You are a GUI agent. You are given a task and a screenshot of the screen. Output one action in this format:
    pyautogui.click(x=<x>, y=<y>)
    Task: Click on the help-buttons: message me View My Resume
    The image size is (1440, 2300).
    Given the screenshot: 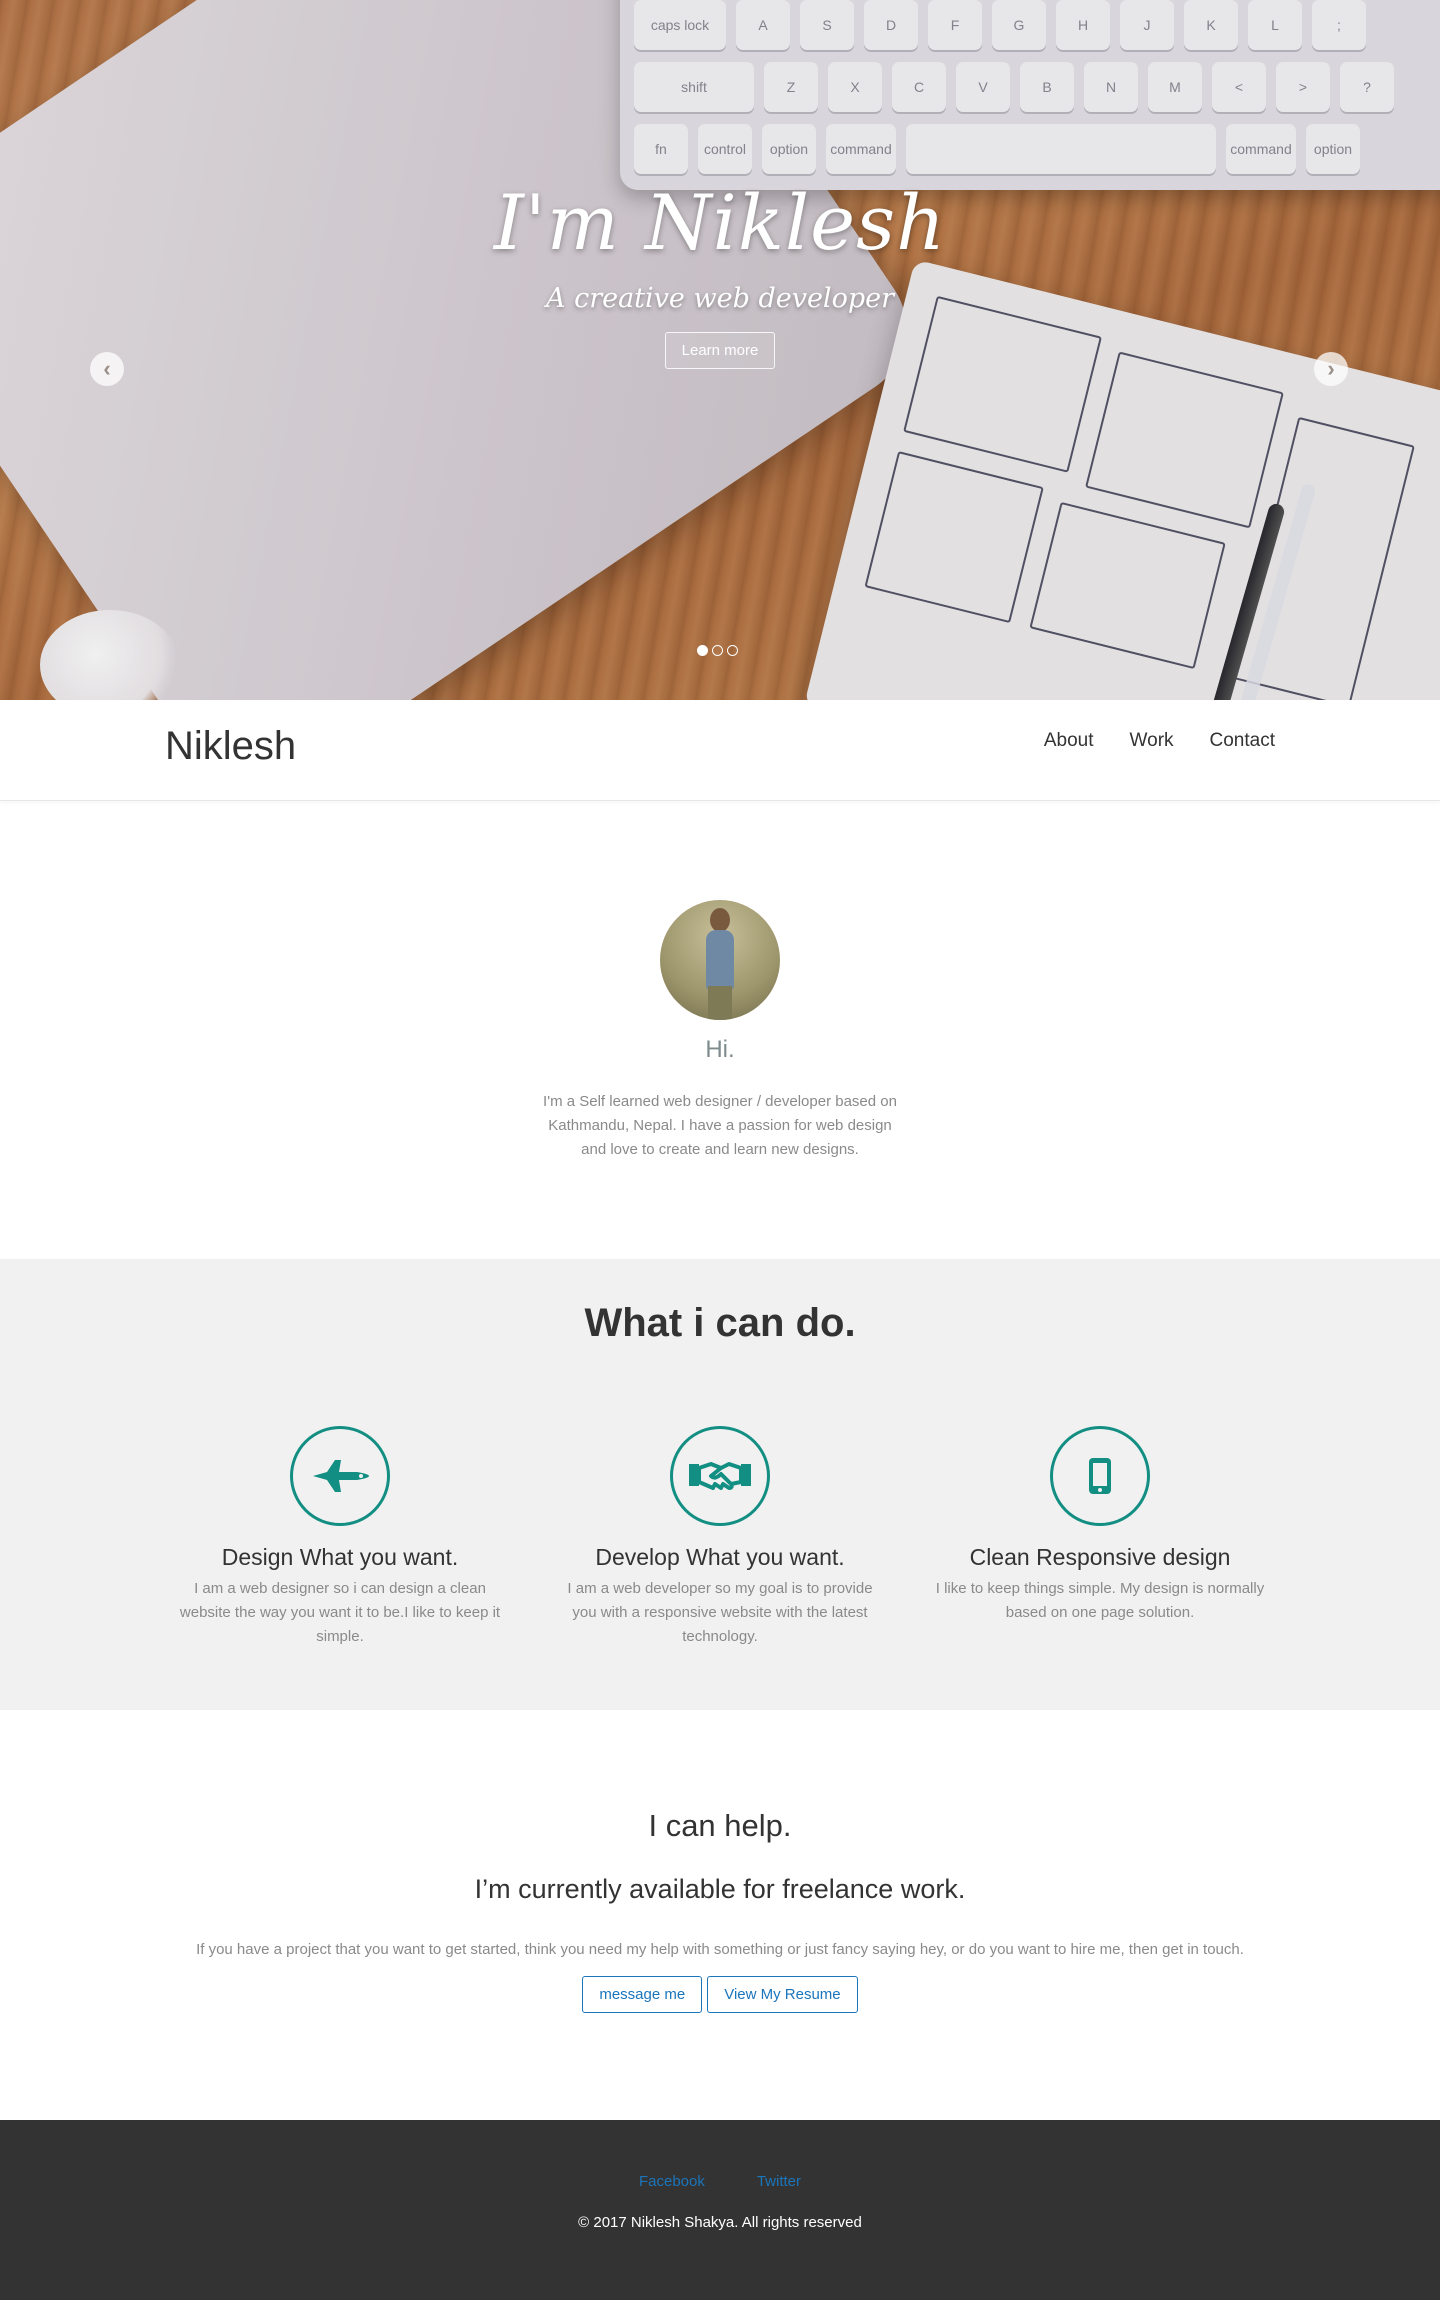 What is the action you would take?
    pyautogui.click(x=720, y=1994)
    